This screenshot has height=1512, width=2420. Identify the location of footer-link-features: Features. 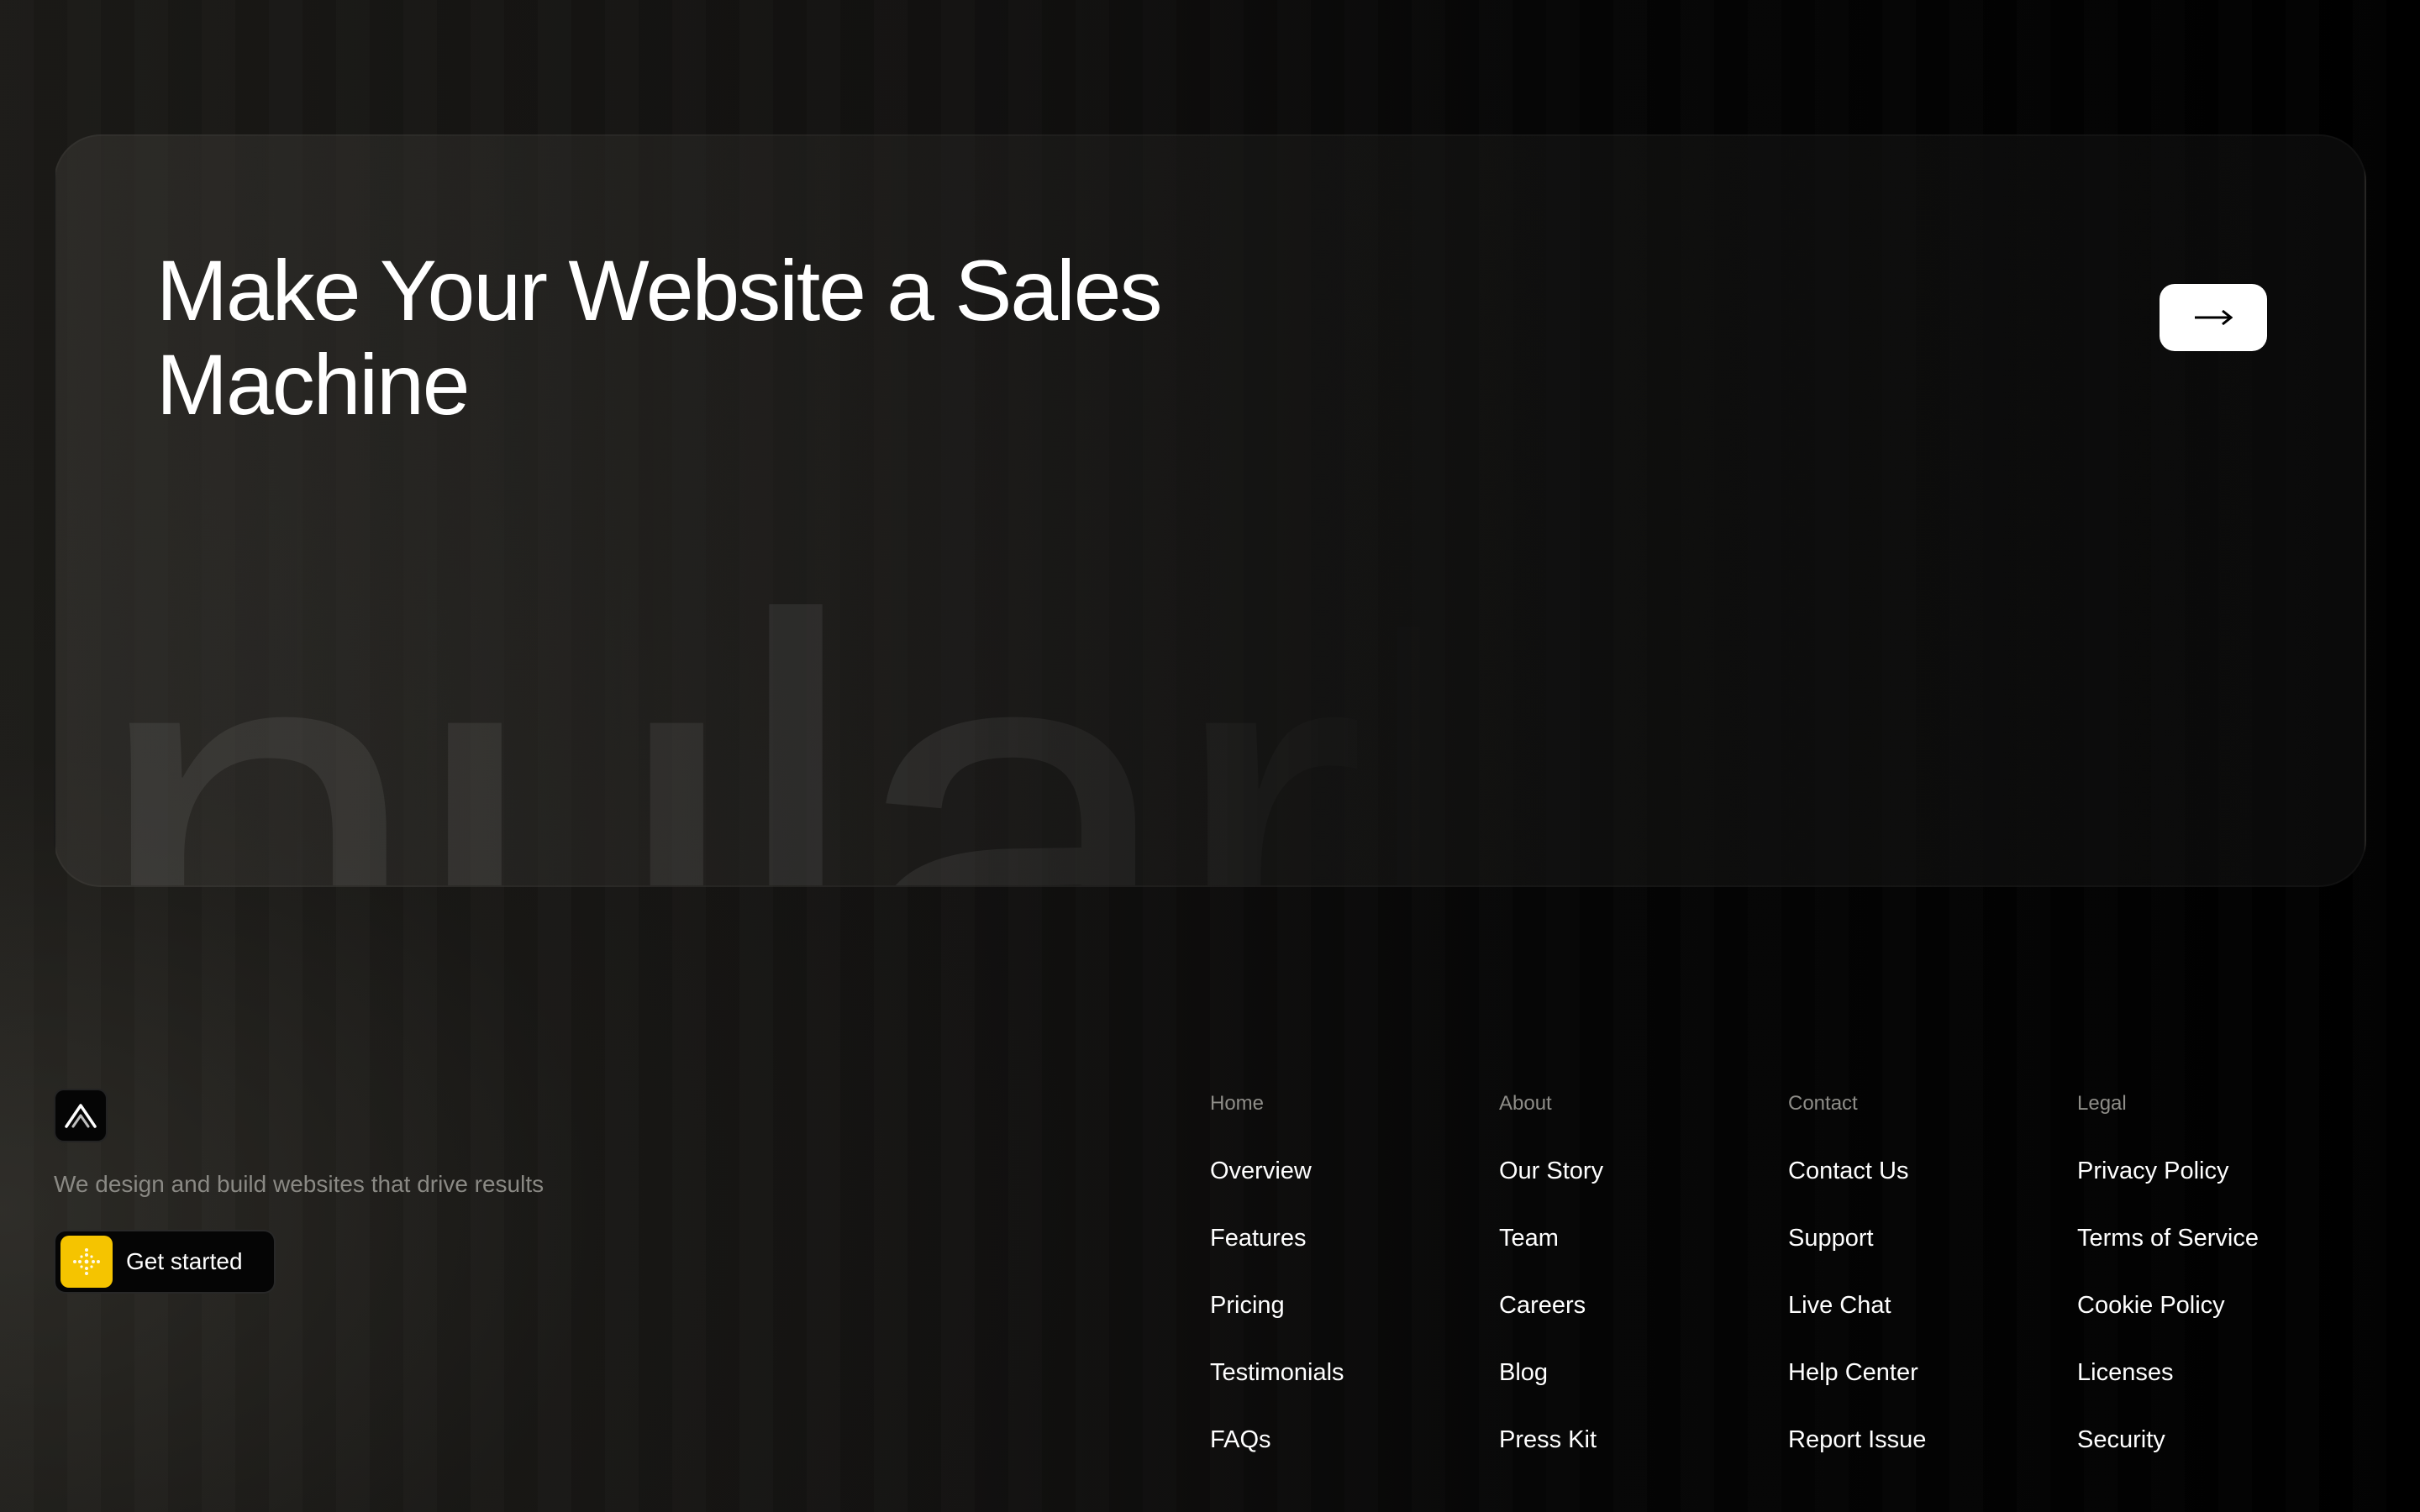
(1345, 1253).